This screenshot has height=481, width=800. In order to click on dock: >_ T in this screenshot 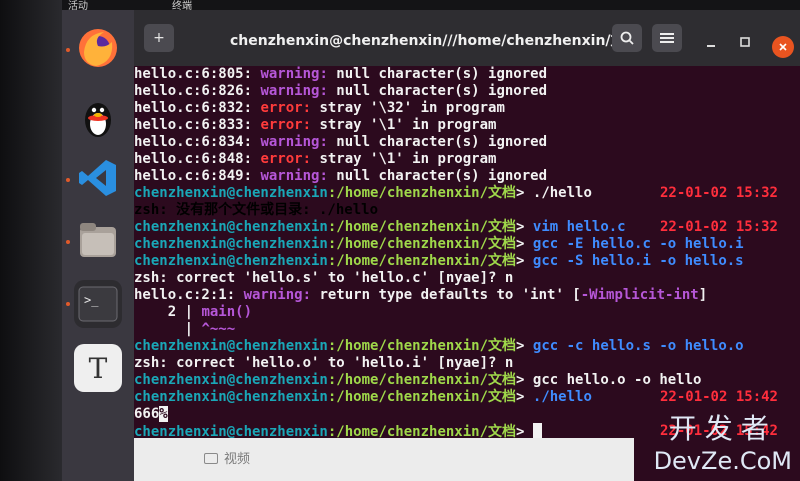, I will do `click(98, 245)`.